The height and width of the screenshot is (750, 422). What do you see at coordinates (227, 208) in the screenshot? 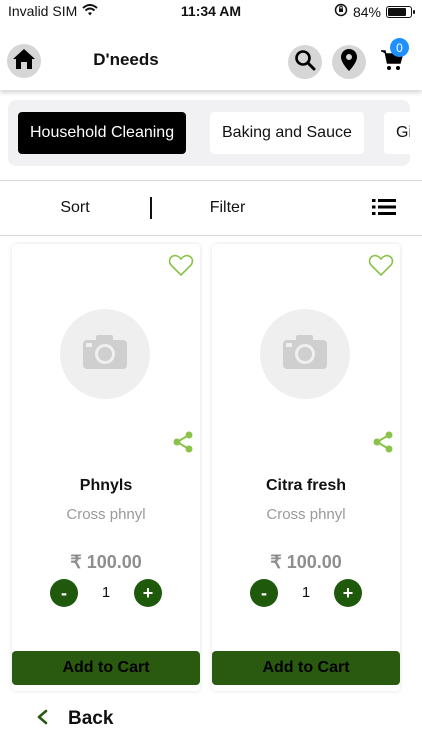
I see `filter-button: Filter` at bounding box center [227, 208].